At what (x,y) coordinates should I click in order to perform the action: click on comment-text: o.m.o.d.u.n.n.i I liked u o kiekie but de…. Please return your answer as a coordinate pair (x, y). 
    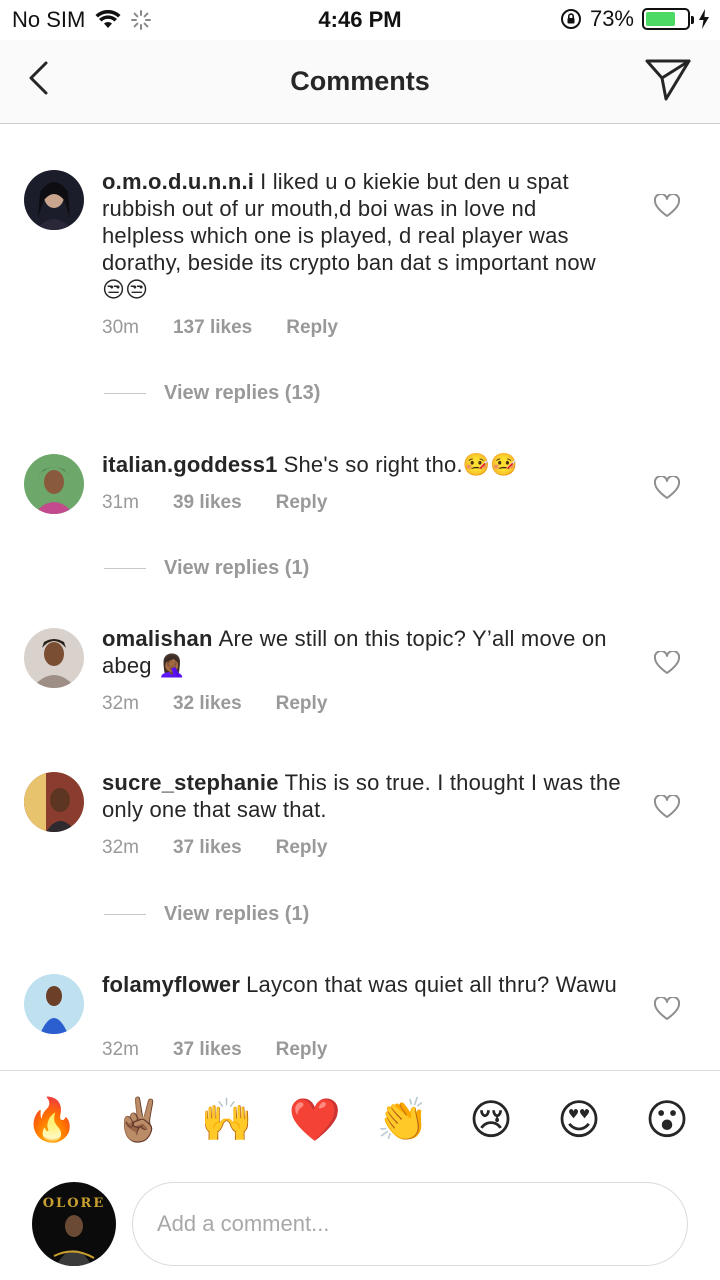
    Looking at the image, I should click on (362, 235).